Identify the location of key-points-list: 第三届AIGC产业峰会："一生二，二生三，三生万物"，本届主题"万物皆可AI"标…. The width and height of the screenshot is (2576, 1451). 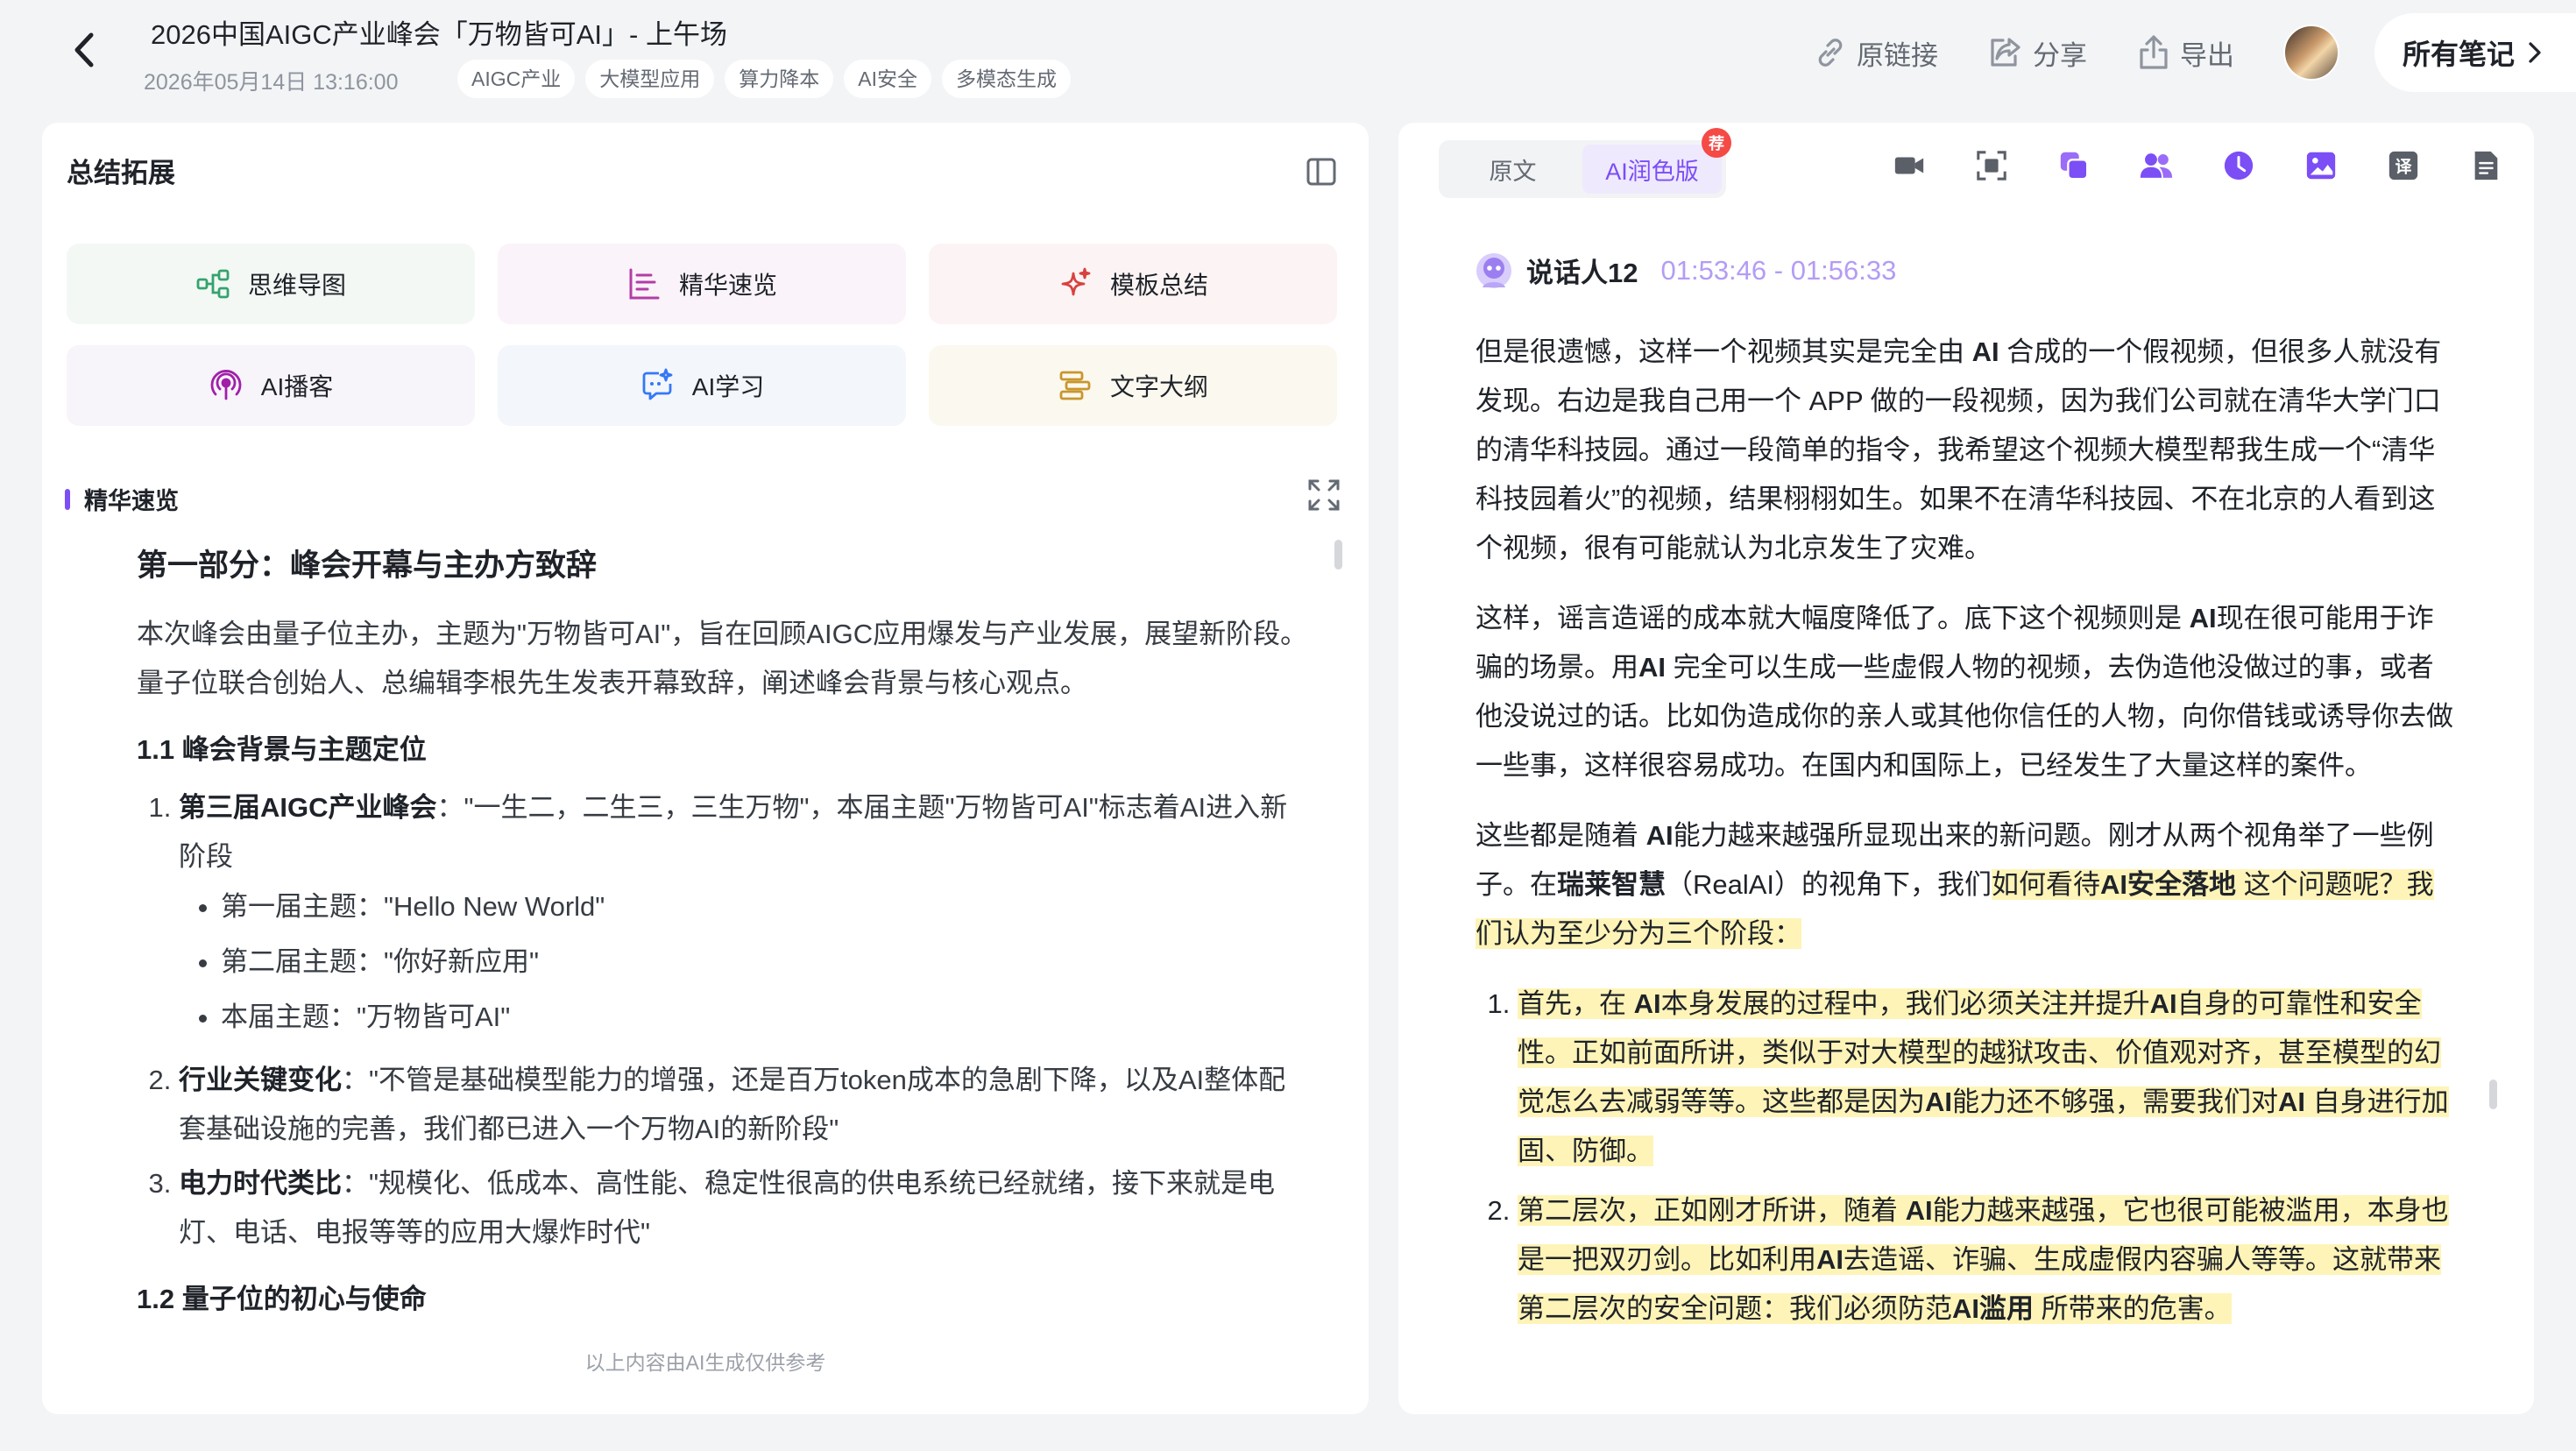
(724, 1020).